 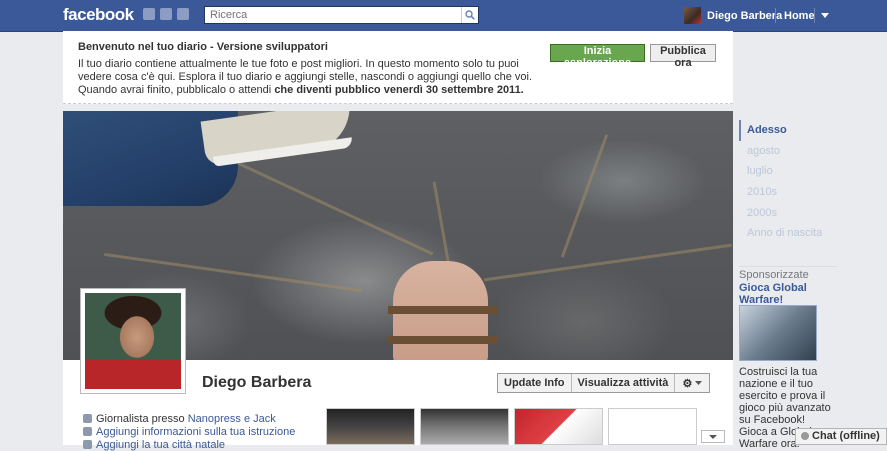 What do you see at coordinates (789, 130) in the screenshot?
I see `timeline-item-now: Adesso` at bounding box center [789, 130].